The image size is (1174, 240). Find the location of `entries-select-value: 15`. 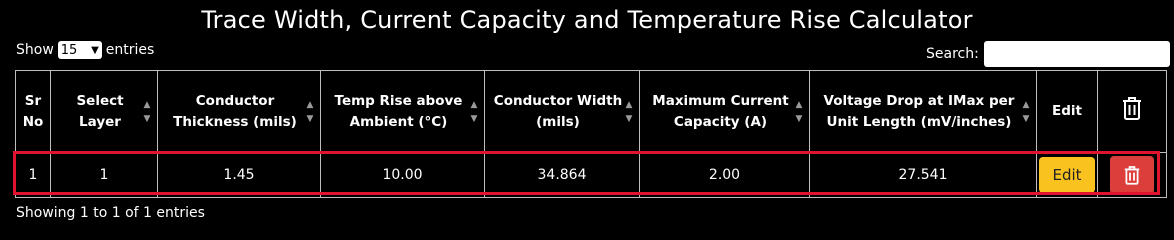

entries-select-value: 15 is located at coordinates (69, 50).